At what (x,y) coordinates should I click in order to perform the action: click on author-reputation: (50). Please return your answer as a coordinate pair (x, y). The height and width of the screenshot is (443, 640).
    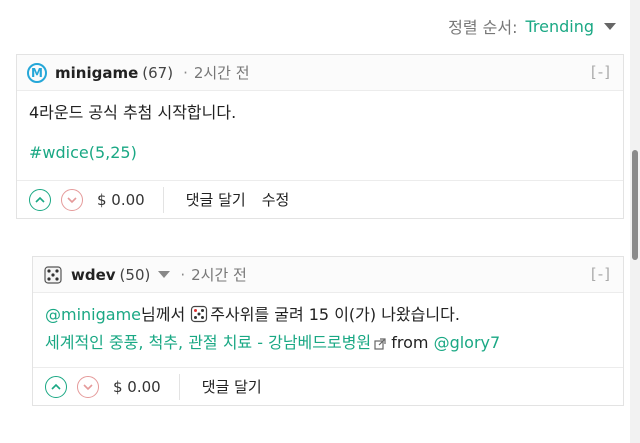
    Looking at the image, I should click on (135, 274).